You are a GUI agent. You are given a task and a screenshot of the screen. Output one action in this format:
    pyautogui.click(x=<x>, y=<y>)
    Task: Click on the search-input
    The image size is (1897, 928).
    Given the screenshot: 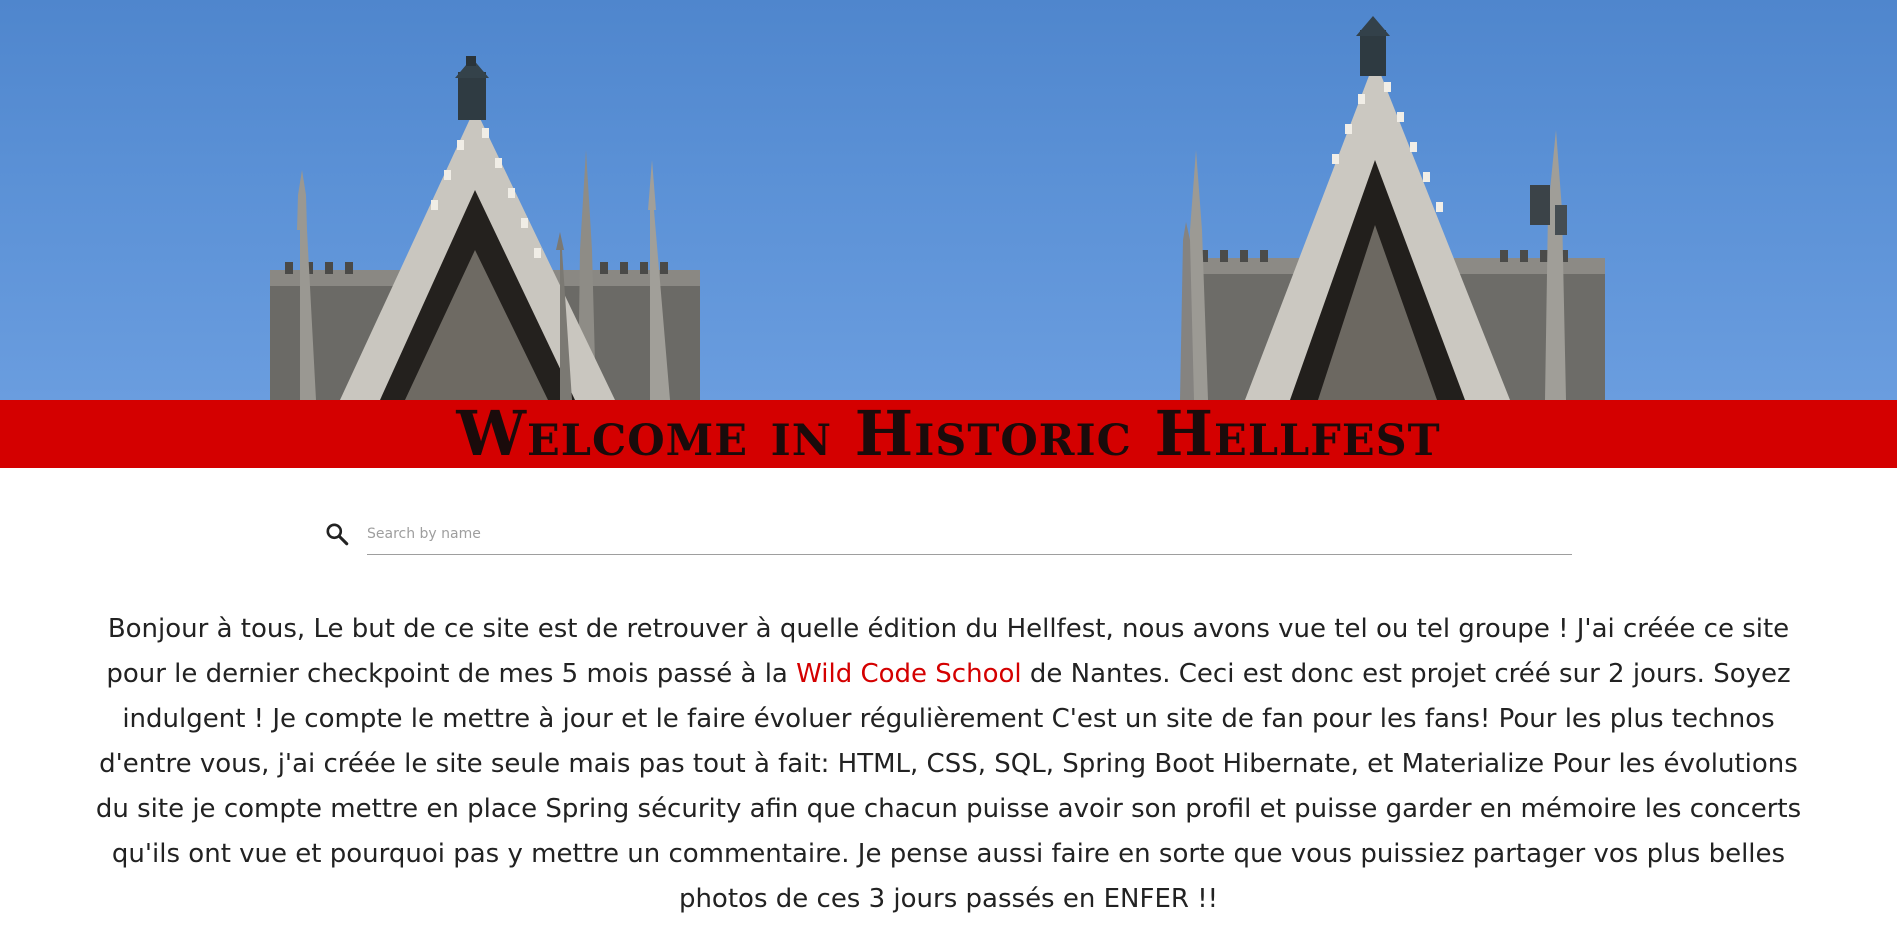 What is the action you would take?
    pyautogui.click(x=969, y=534)
    